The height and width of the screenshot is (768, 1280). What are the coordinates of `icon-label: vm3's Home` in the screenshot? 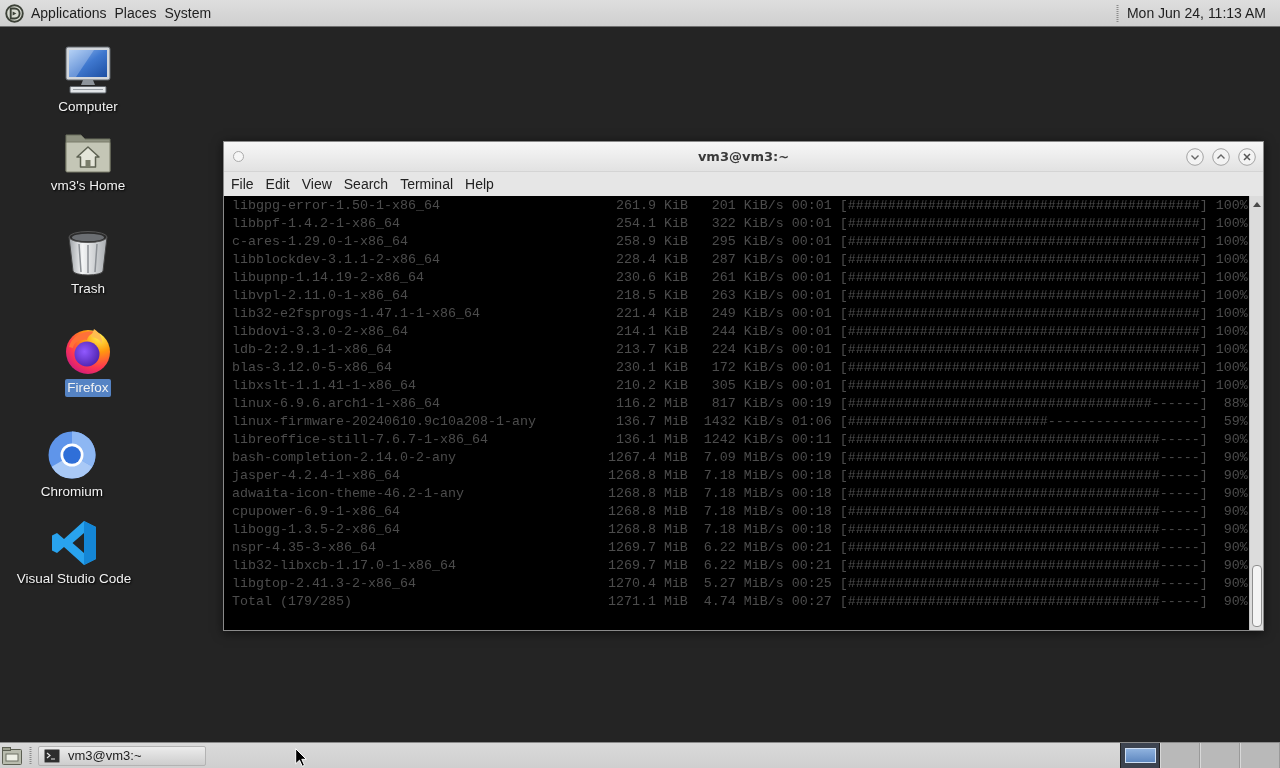 It's located at (88, 186).